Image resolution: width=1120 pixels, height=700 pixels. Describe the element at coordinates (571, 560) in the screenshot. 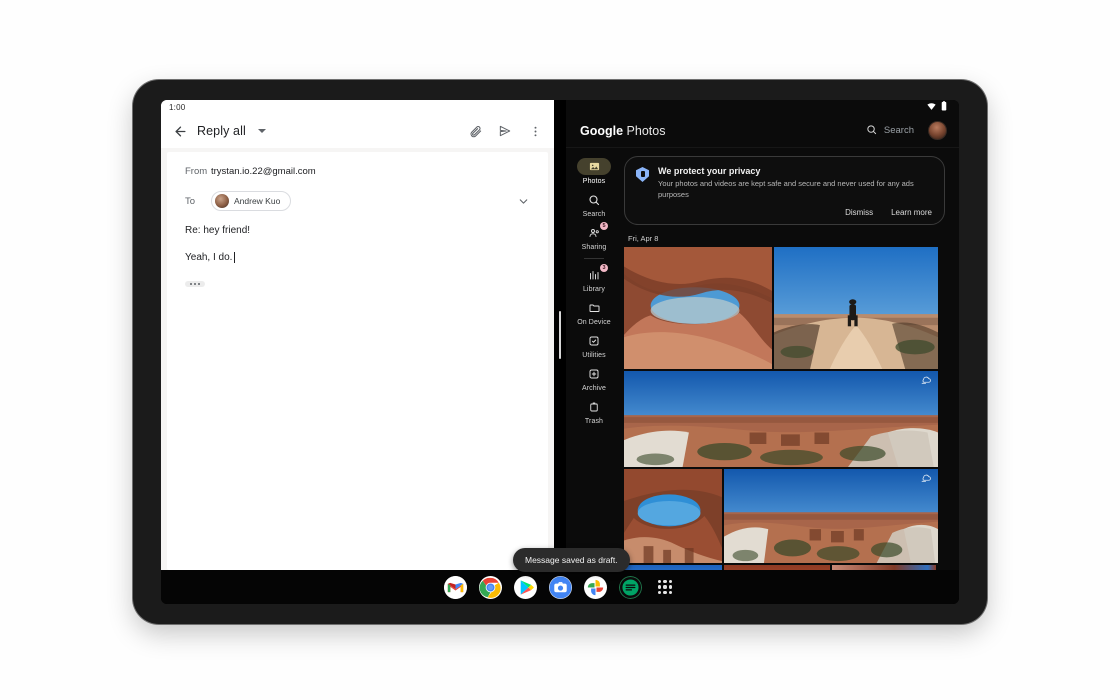

I see `toast-message: Message saved as draft.` at that location.